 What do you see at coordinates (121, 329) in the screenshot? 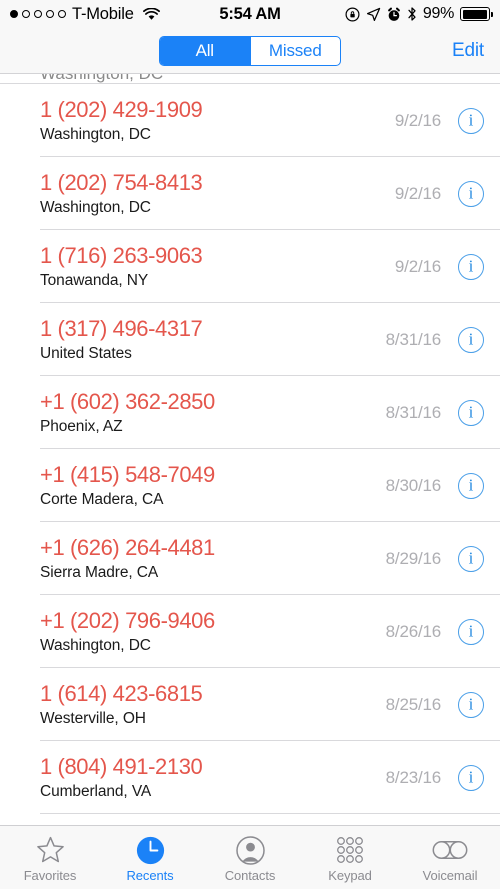
I see `call-phone-number: 1 (317) 496-4317` at bounding box center [121, 329].